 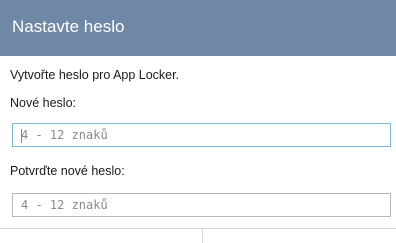 I want to click on confirm-password-field-container, so click(x=201, y=205).